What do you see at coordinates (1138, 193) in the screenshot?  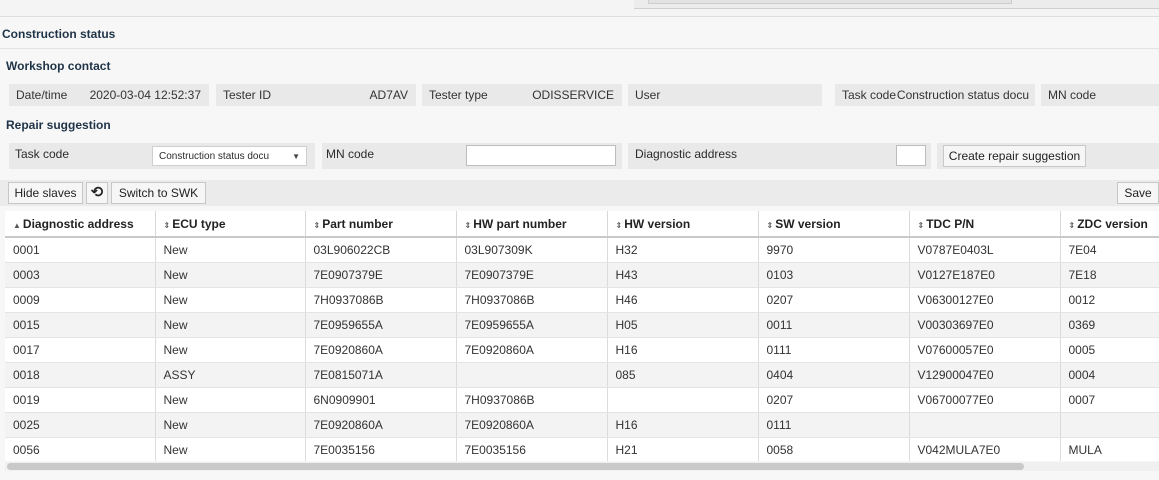 I see `save-button: Save` at bounding box center [1138, 193].